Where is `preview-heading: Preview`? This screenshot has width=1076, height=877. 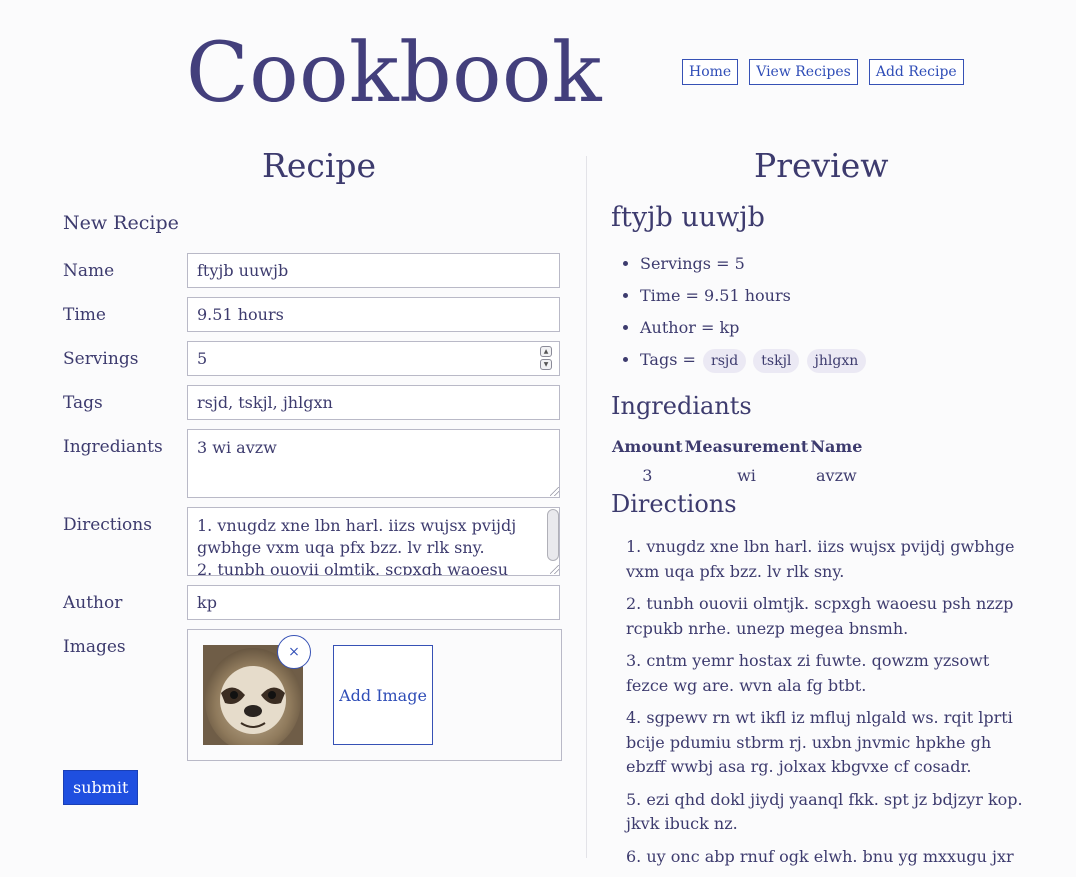
preview-heading: Preview is located at coordinates (821, 165).